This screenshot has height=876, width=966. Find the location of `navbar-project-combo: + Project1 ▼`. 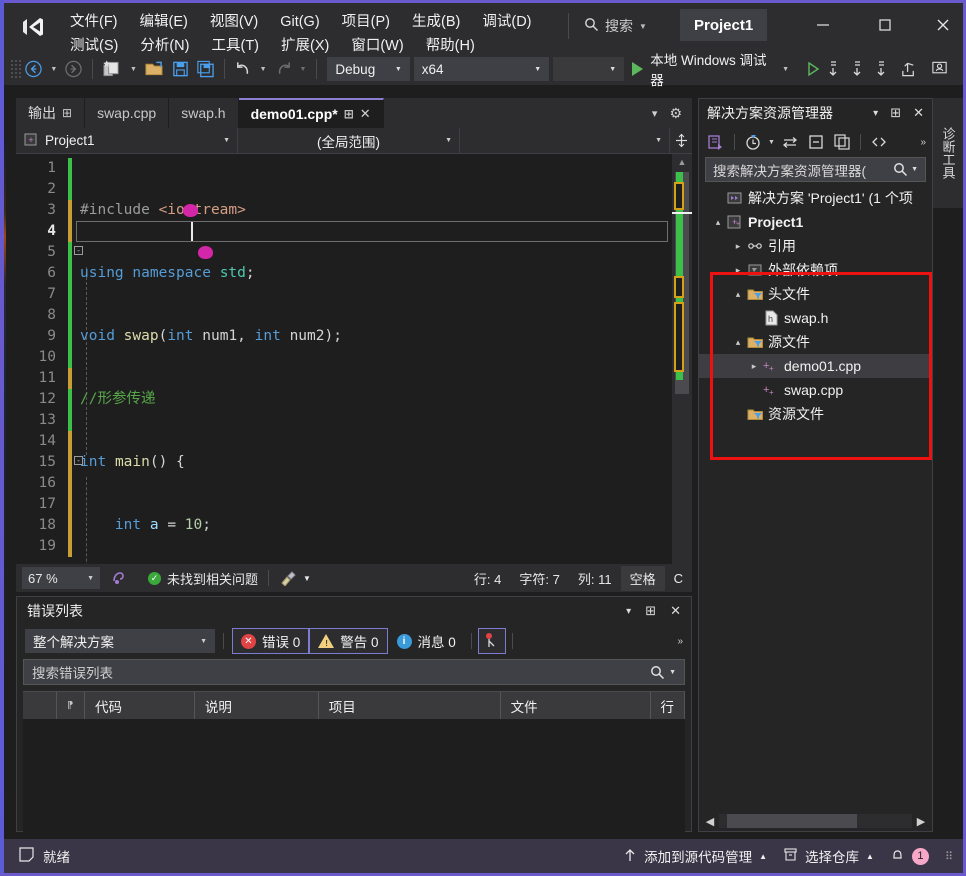

navbar-project-combo: + Project1 ▼ is located at coordinates (127, 140).